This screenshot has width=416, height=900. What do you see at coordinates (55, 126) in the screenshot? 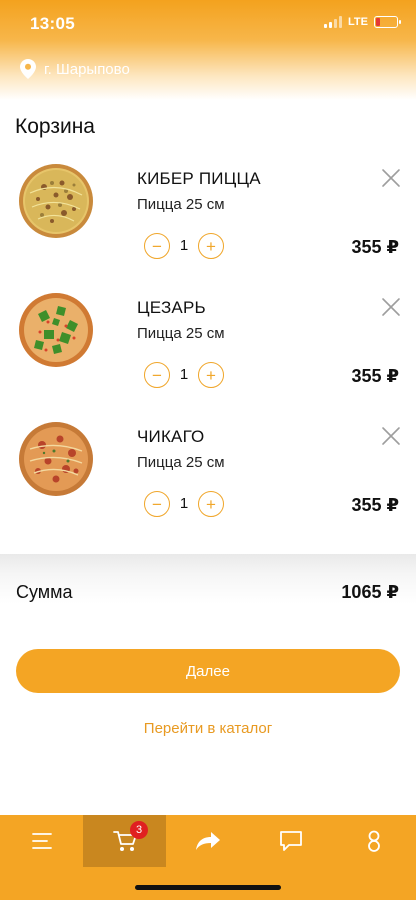
I see `page-title: Корзина` at bounding box center [55, 126].